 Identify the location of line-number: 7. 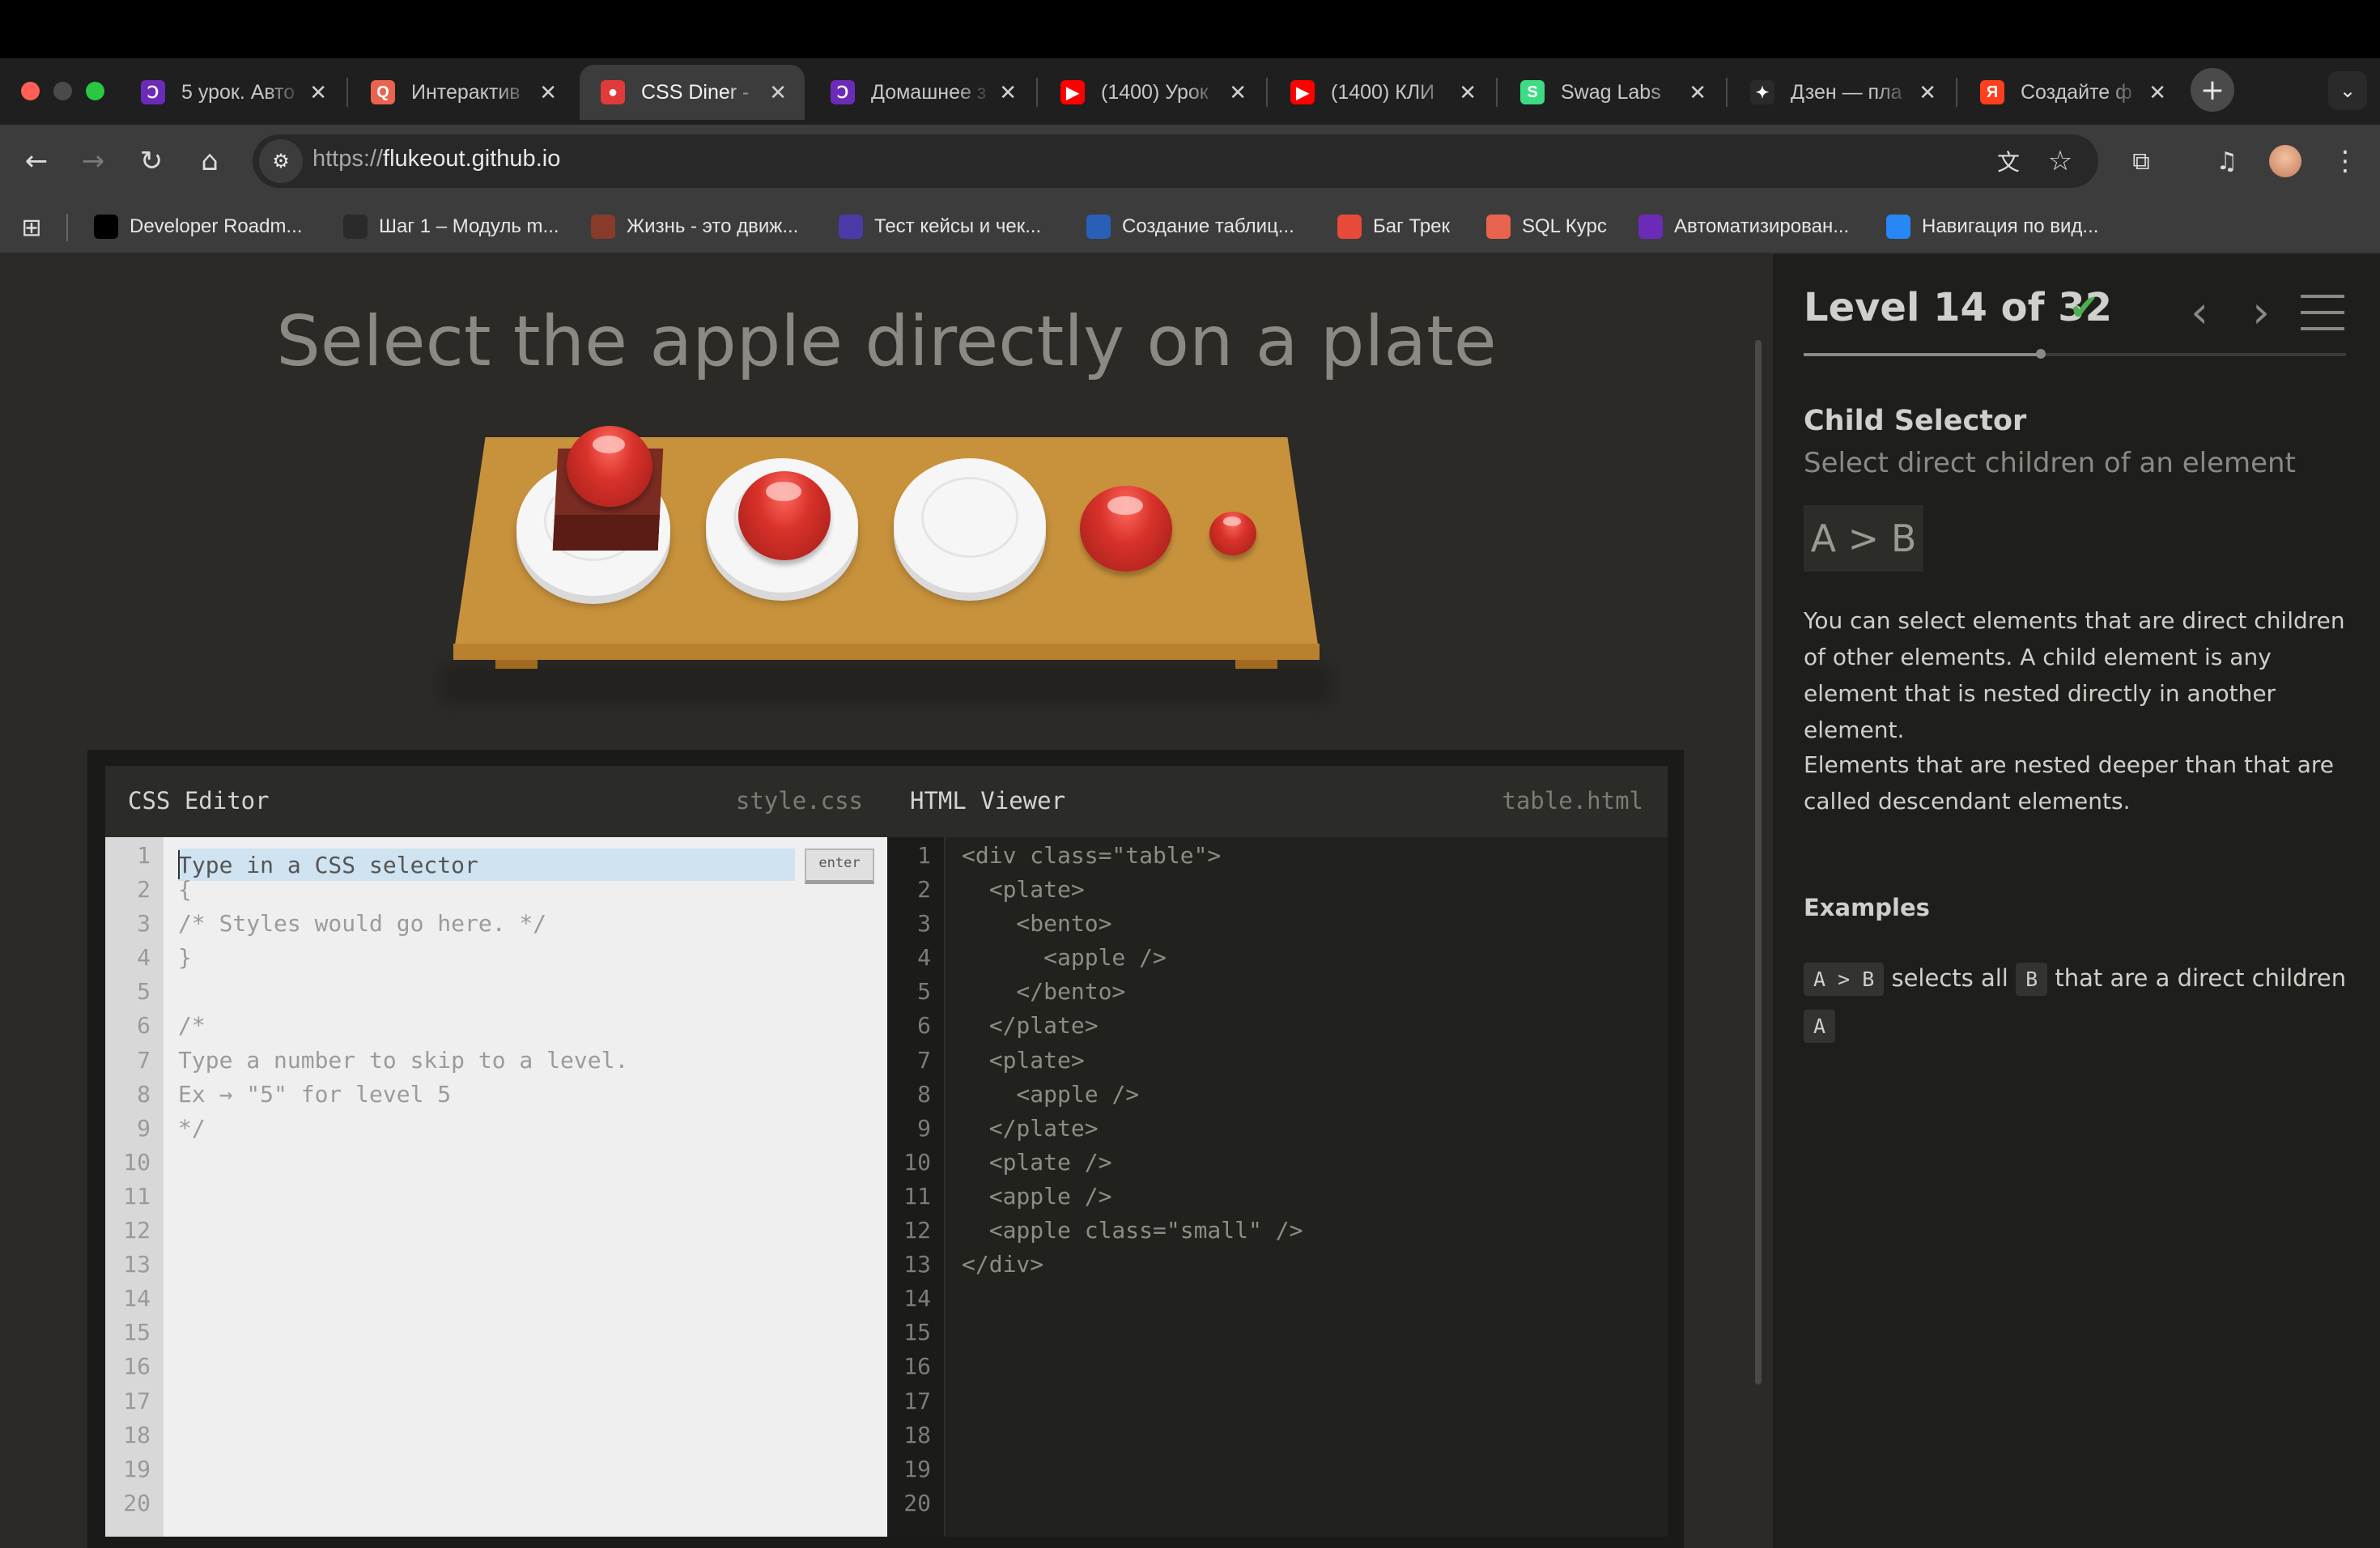
(924, 1060).